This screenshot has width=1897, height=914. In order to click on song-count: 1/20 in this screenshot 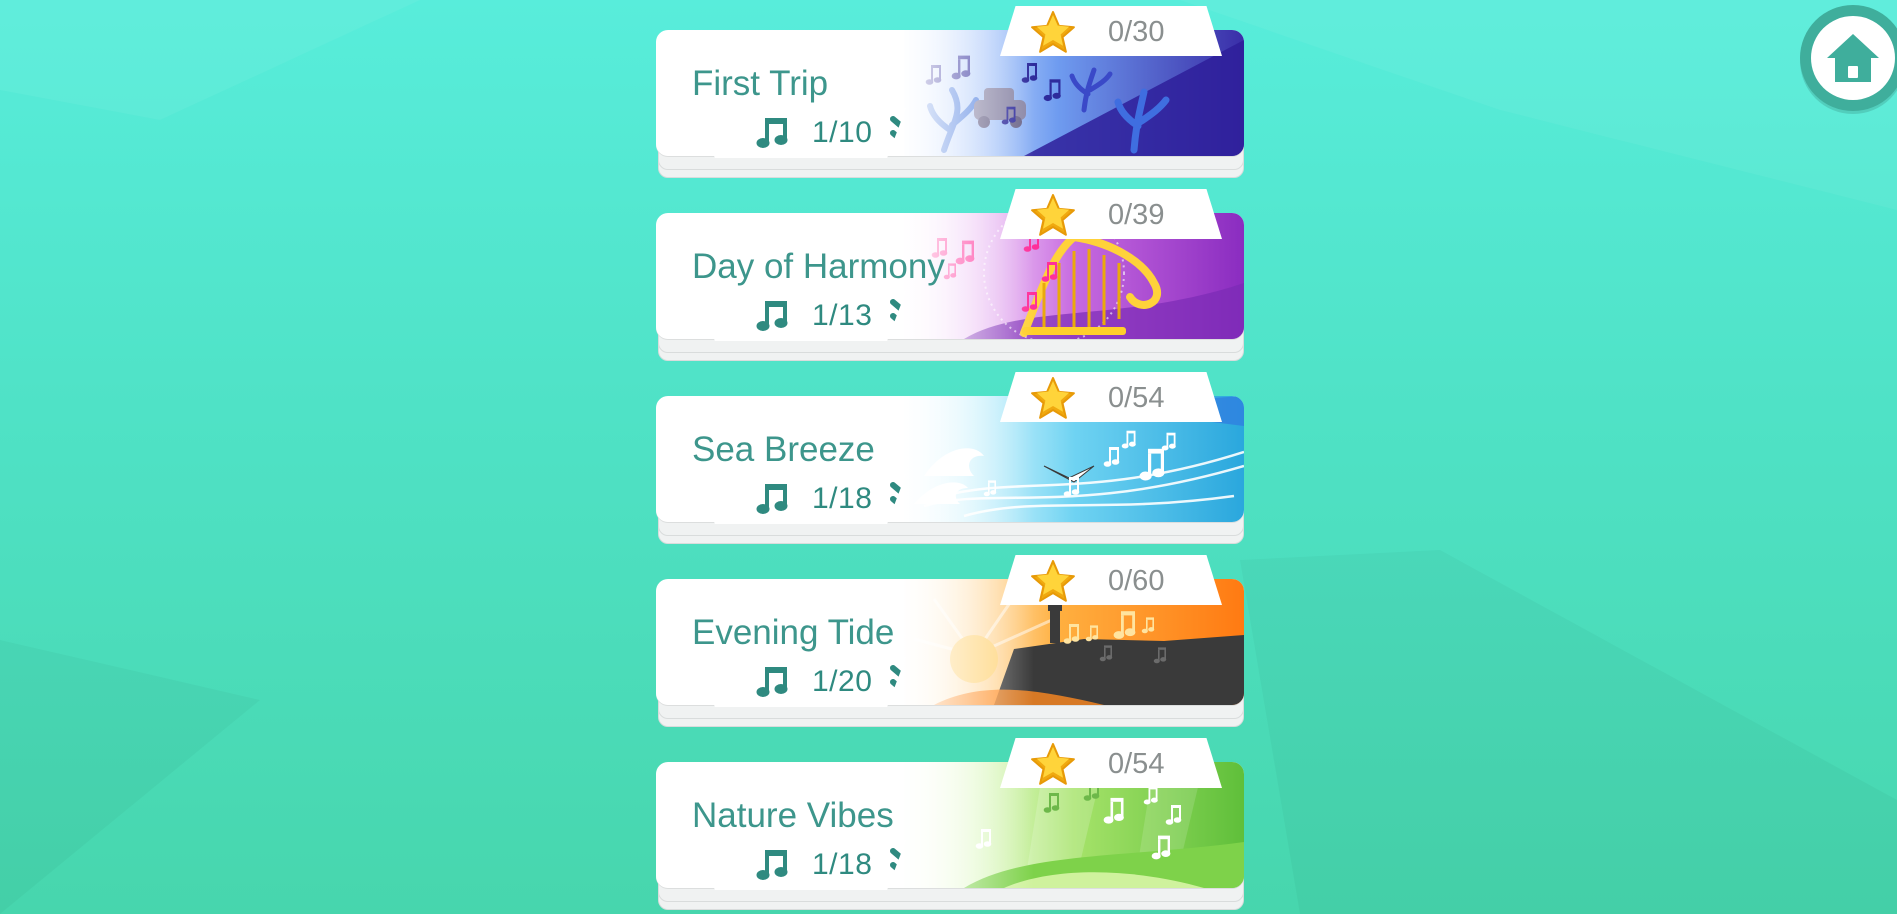, I will do `click(842, 681)`.